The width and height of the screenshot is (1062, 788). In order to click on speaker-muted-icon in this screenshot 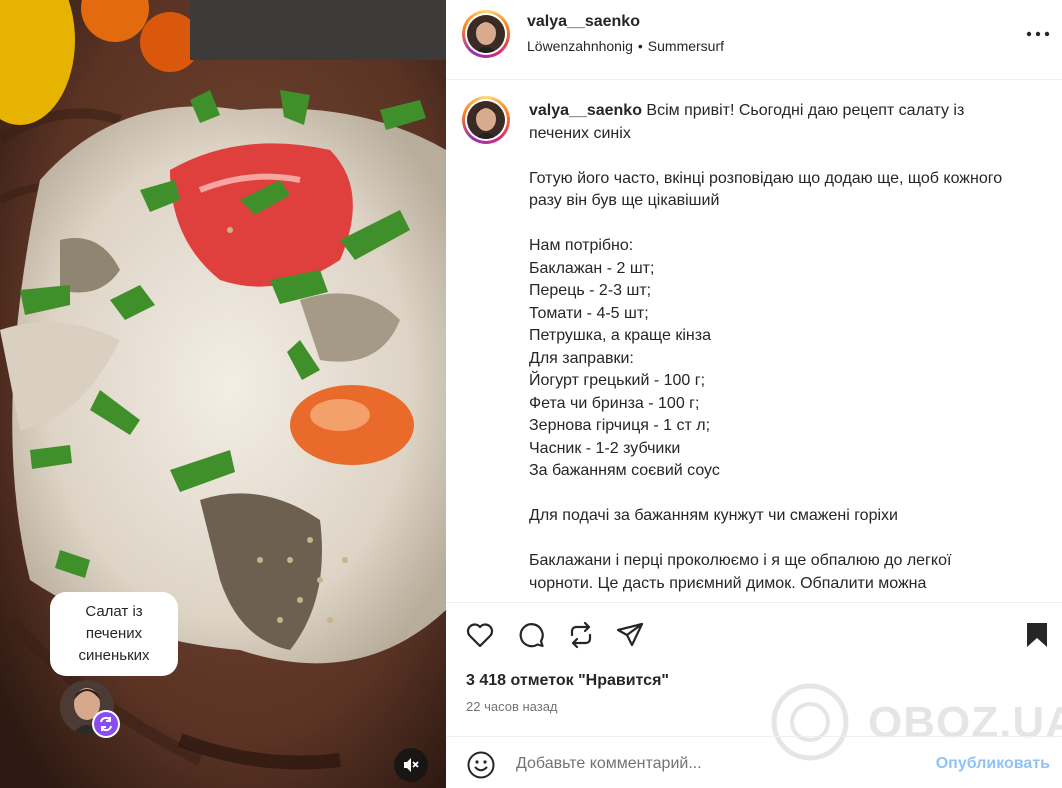, I will do `click(411, 765)`.